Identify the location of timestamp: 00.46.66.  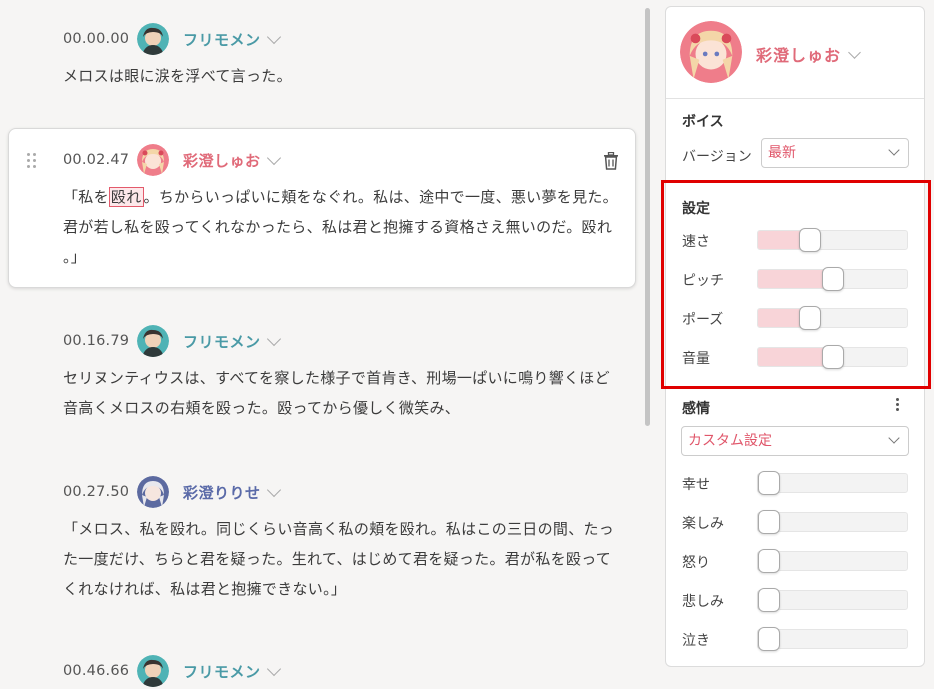
(96, 671).